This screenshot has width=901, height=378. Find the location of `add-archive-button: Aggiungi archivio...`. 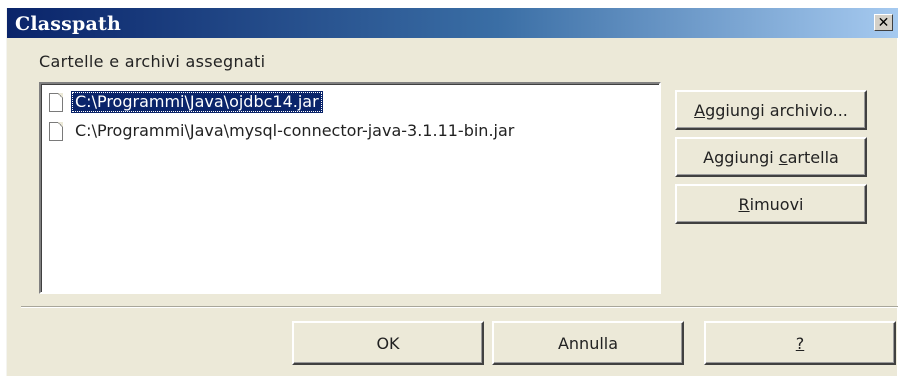

add-archive-button: Aggiungi archivio... is located at coordinates (771, 110).